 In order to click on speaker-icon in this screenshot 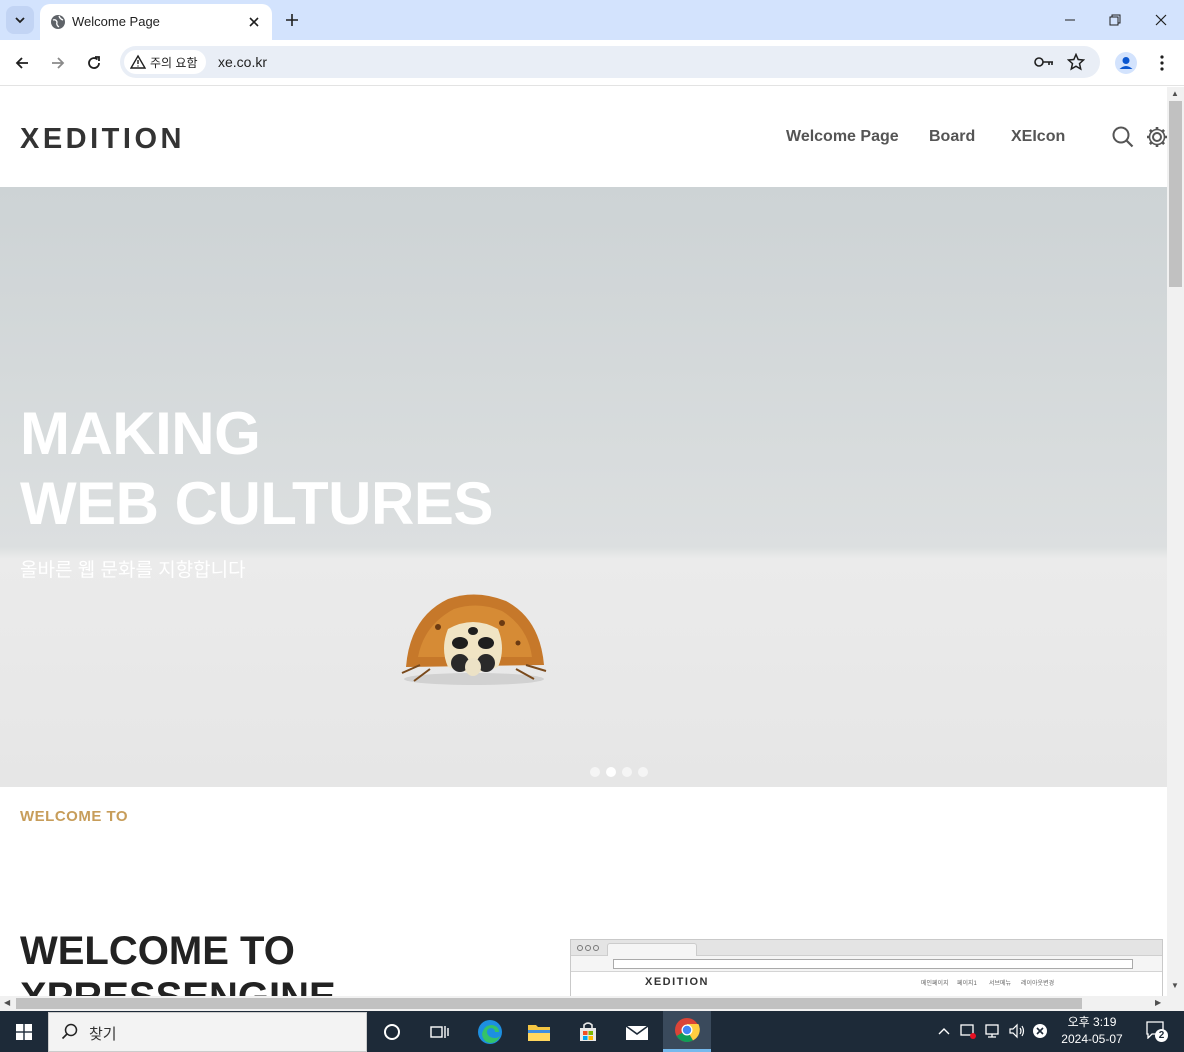, I will do `click(1017, 1031)`.